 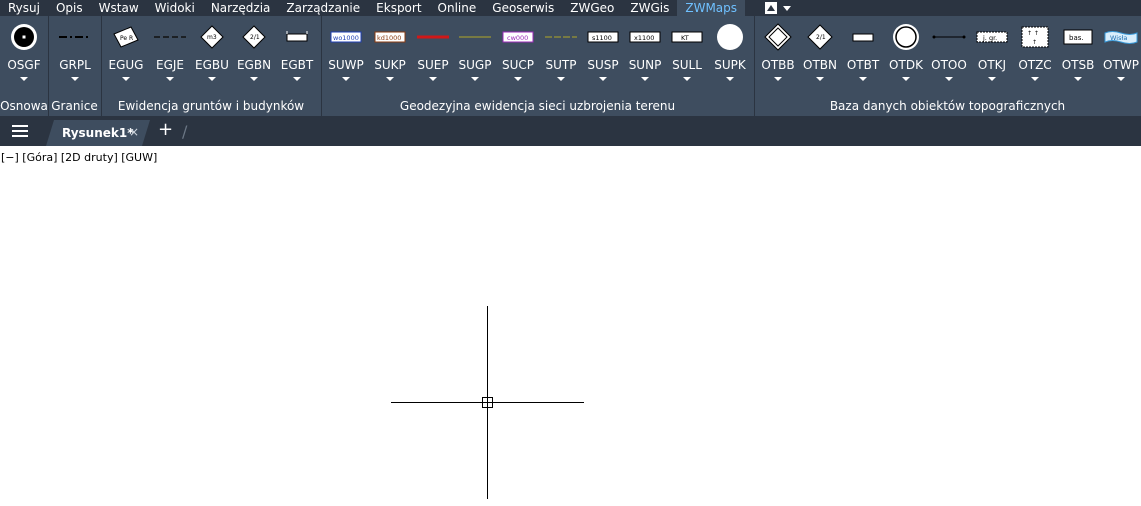 I want to click on panel-granice: GRPL Granice, so click(x=75, y=66).